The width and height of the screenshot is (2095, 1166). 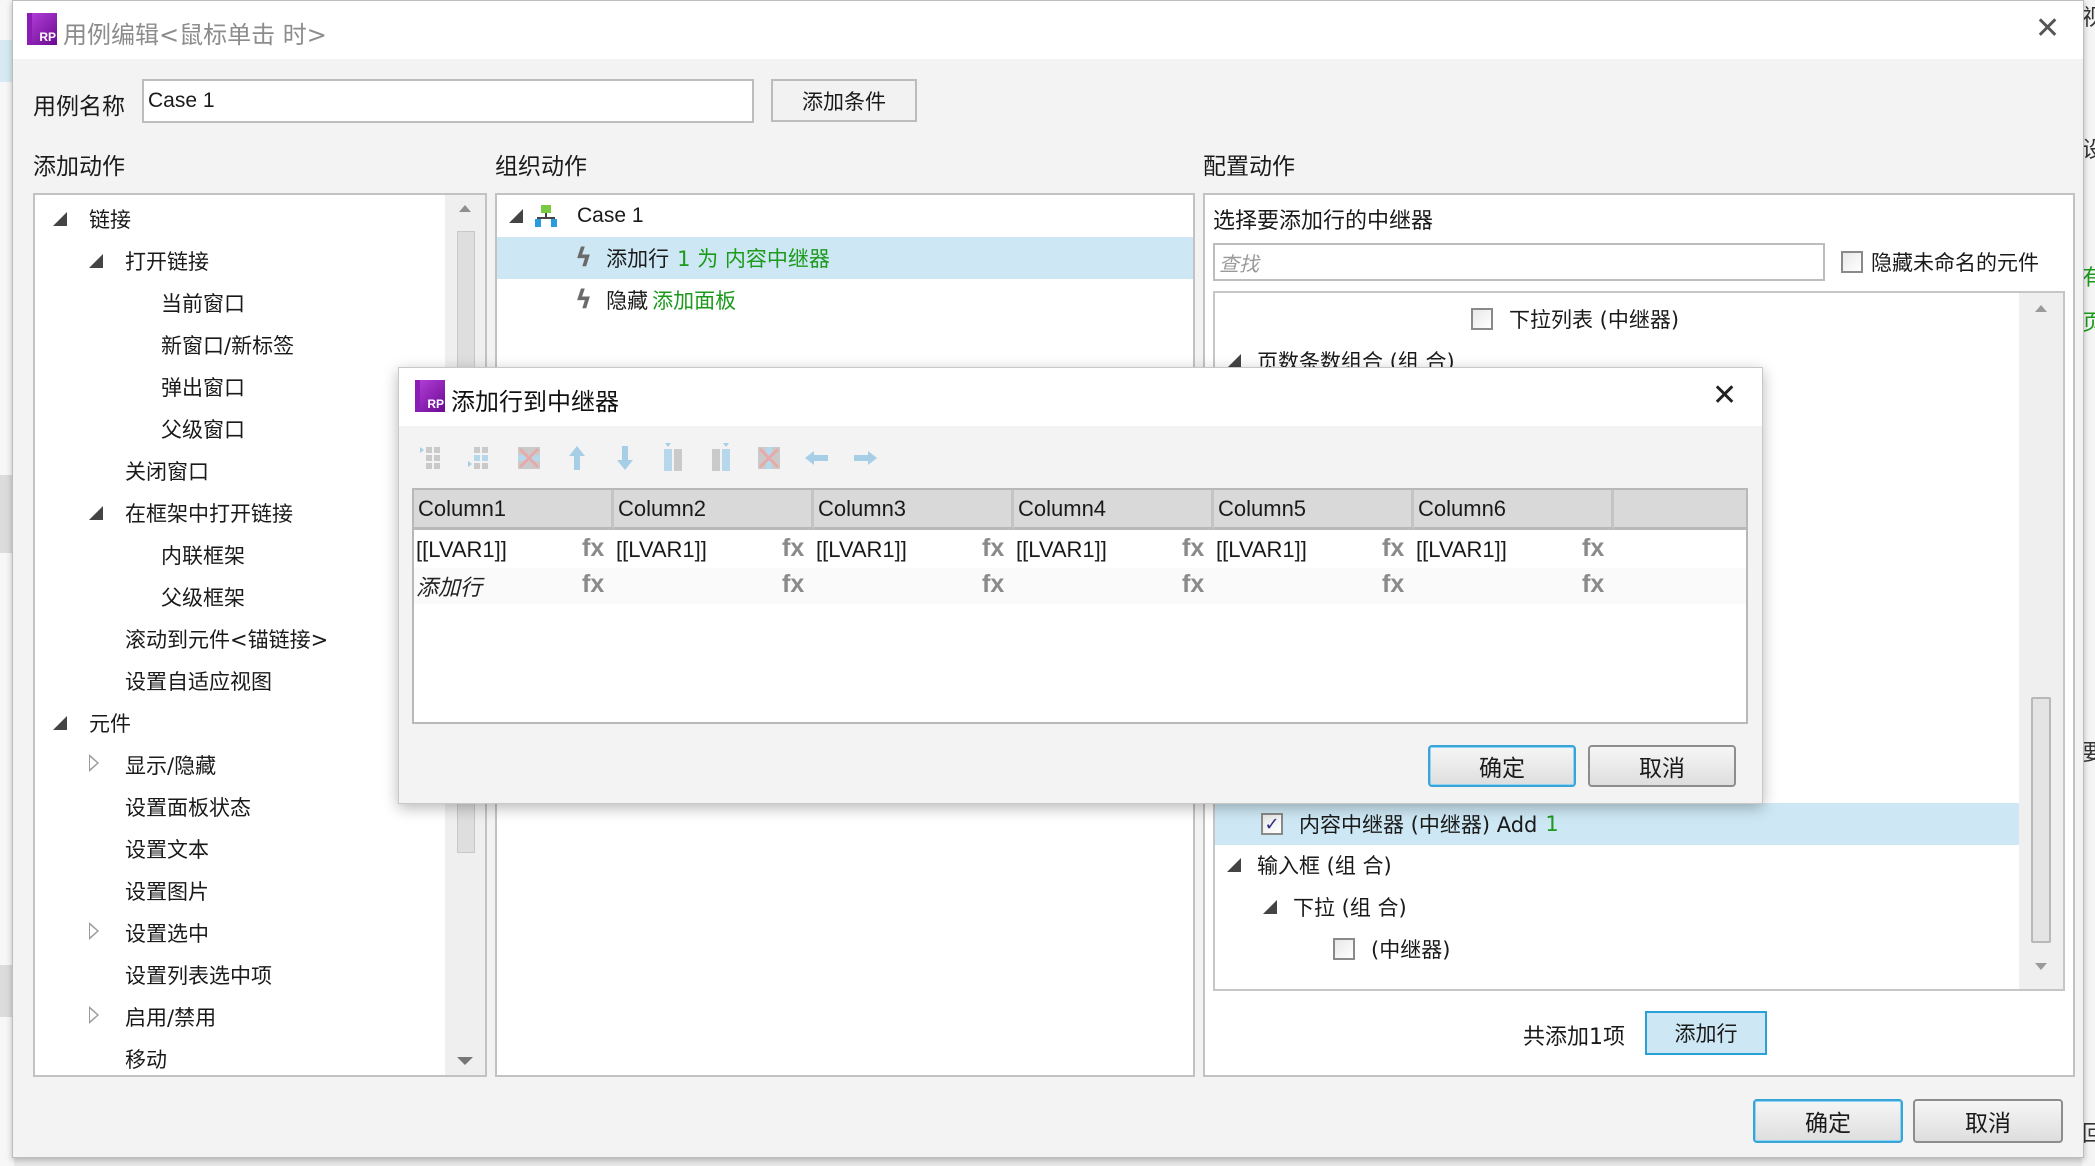 What do you see at coordinates (721, 458) in the screenshot?
I see `insert-column-right-icon` at bounding box center [721, 458].